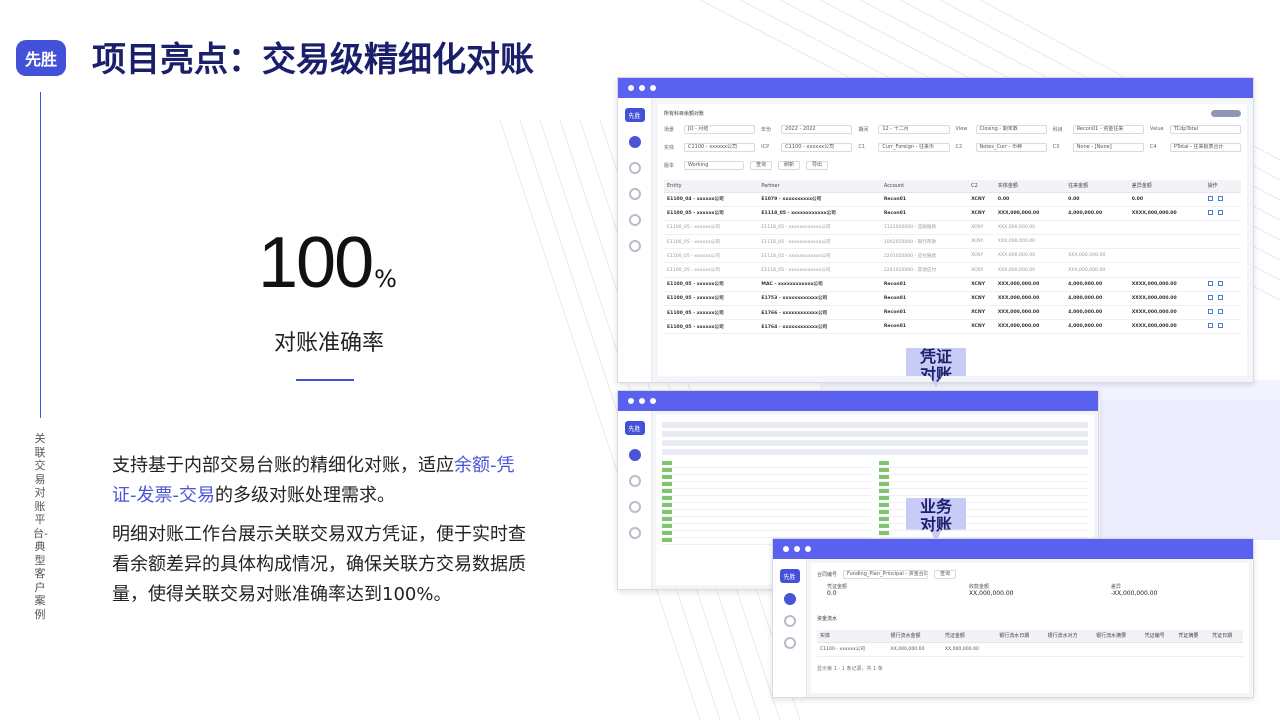 This screenshot has height=720, width=1280. Describe the element at coordinates (1222, 186) in the screenshot. I see `column-header: 操作` at that location.